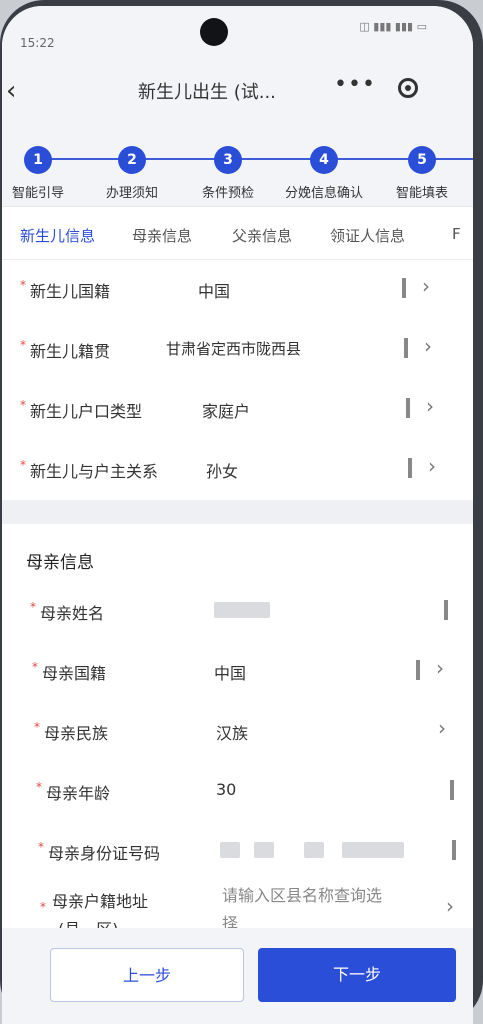 Image resolution: width=483 pixels, height=1024 pixels. What do you see at coordinates (237, 290) in the screenshot?
I see `newborn-nationality-row: * 新生儿国籍 中国 ›` at bounding box center [237, 290].